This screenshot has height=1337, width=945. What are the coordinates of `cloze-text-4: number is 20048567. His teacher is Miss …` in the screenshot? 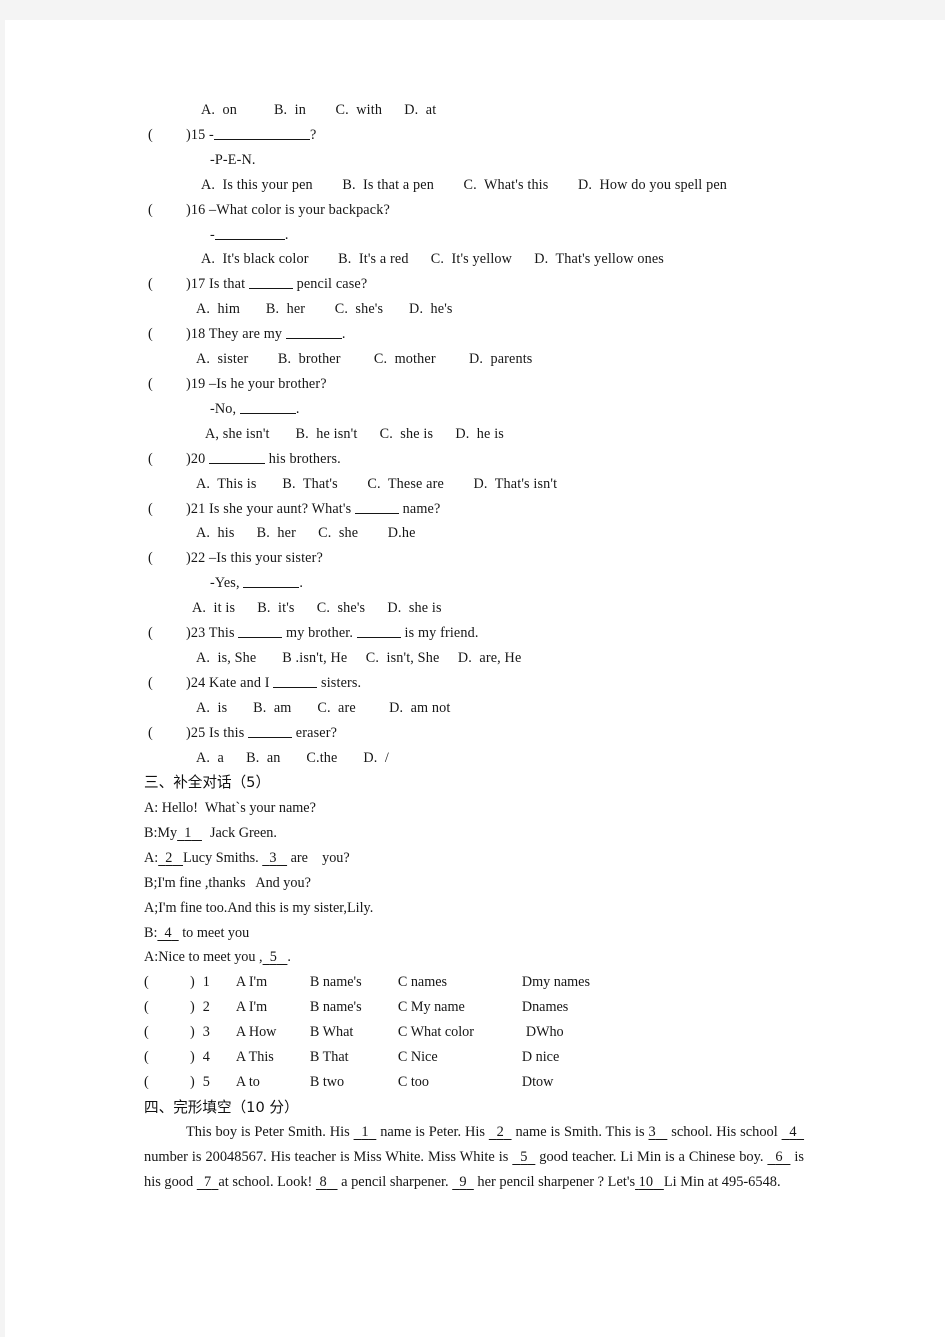 It's located at (328, 1156).